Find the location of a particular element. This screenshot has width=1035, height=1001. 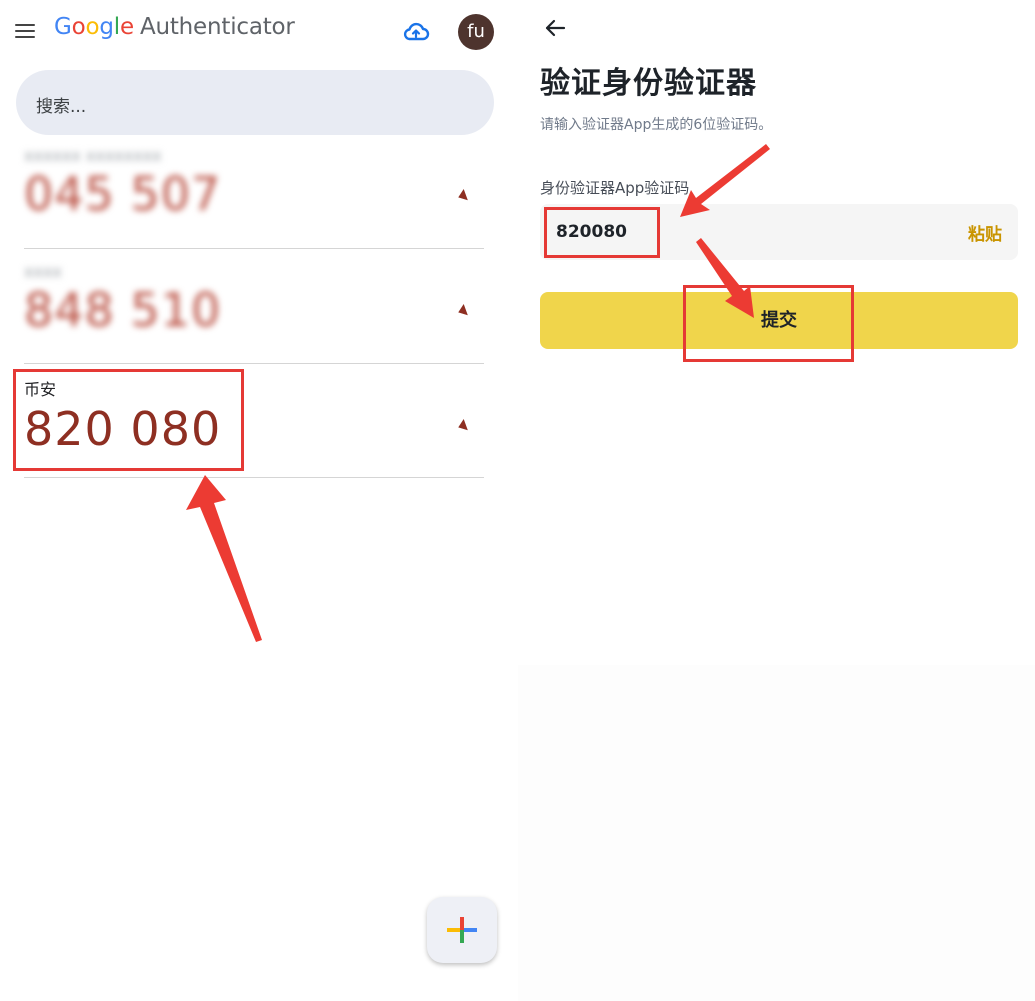

app-logo: Google Authenticator is located at coordinates (174, 27).